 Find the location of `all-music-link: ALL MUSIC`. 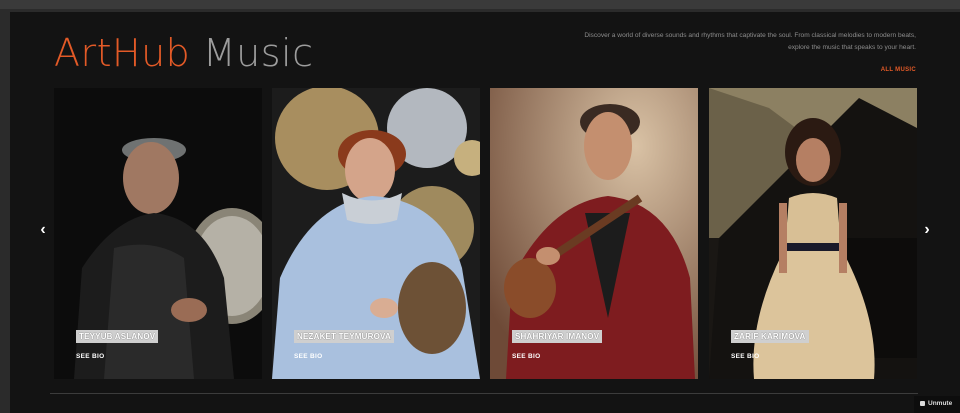

all-music-link: ALL MUSIC is located at coordinates (898, 70).